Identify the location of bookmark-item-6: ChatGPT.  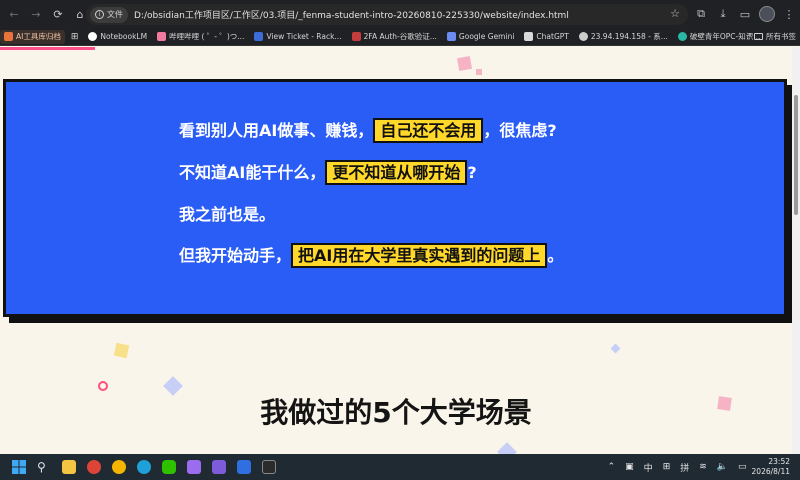
(546, 37).